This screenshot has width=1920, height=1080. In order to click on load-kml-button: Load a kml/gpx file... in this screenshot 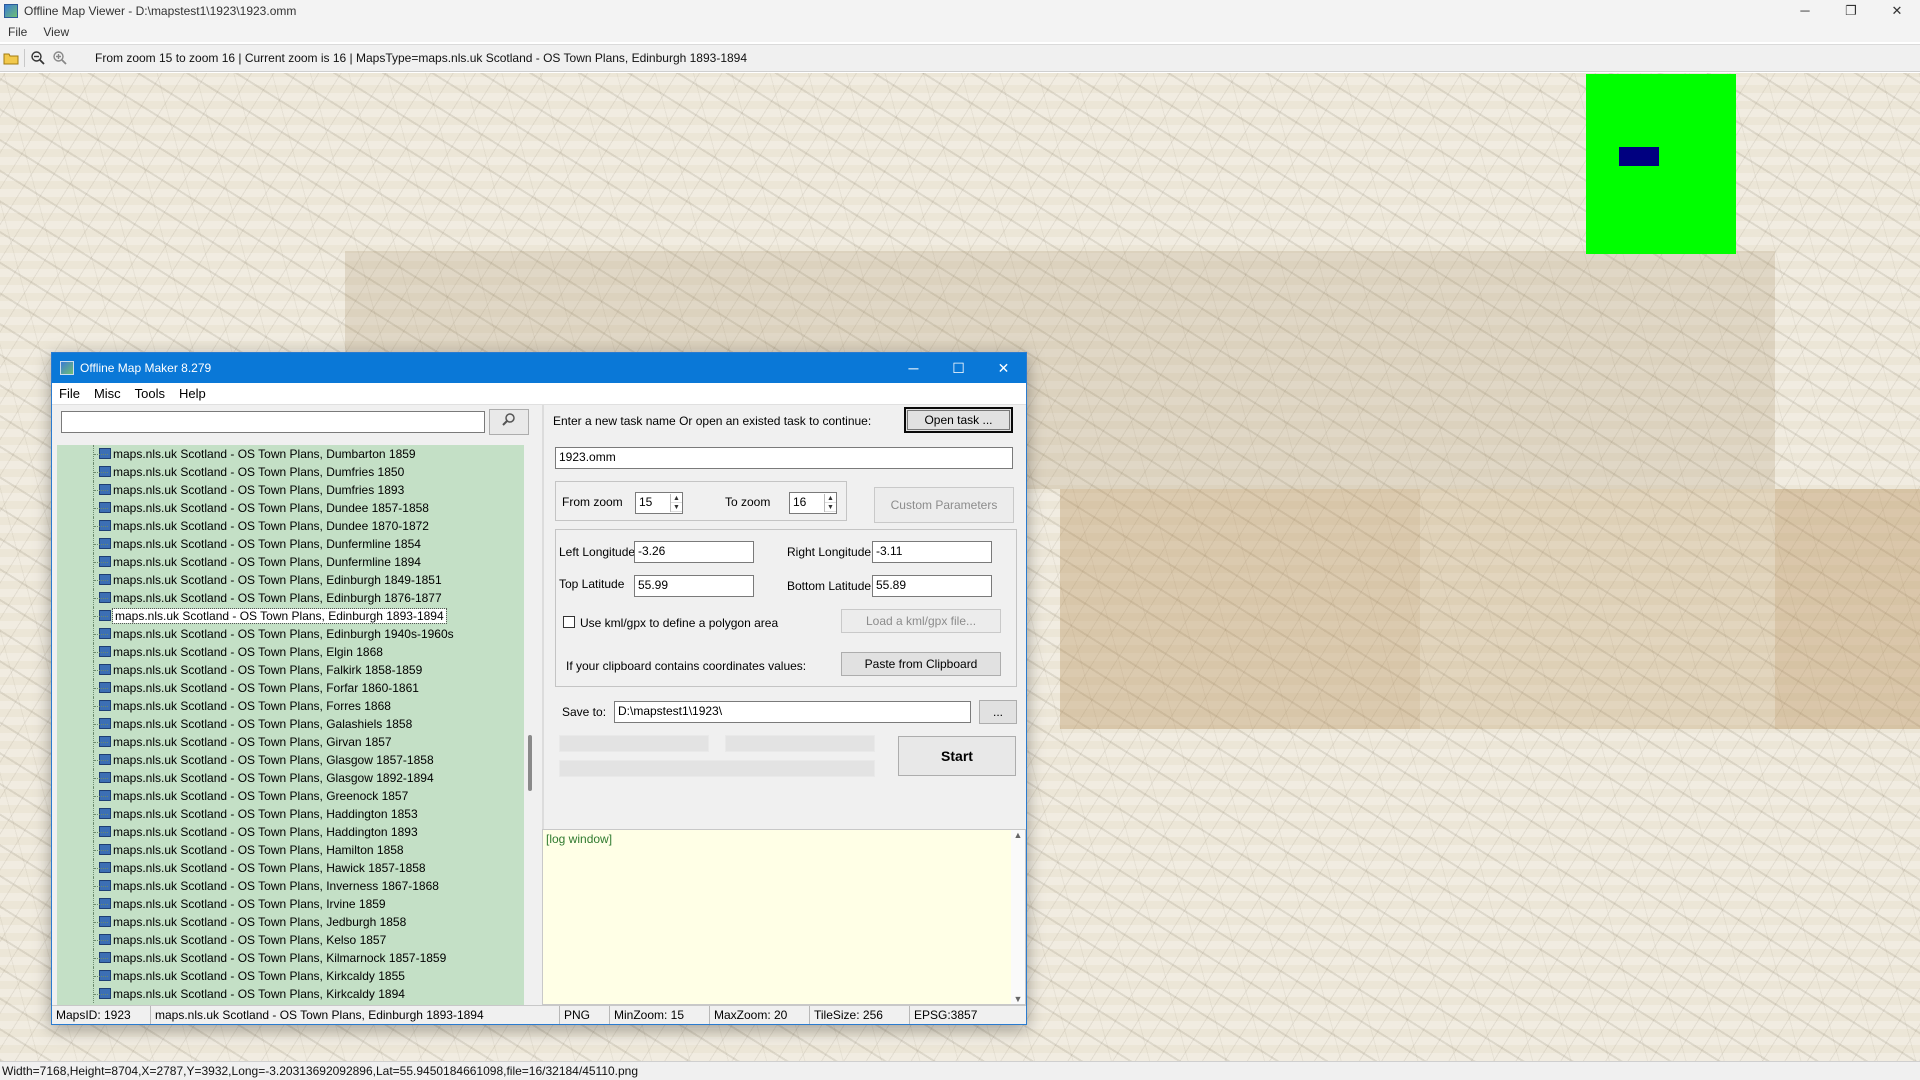, I will do `click(921, 621)`.